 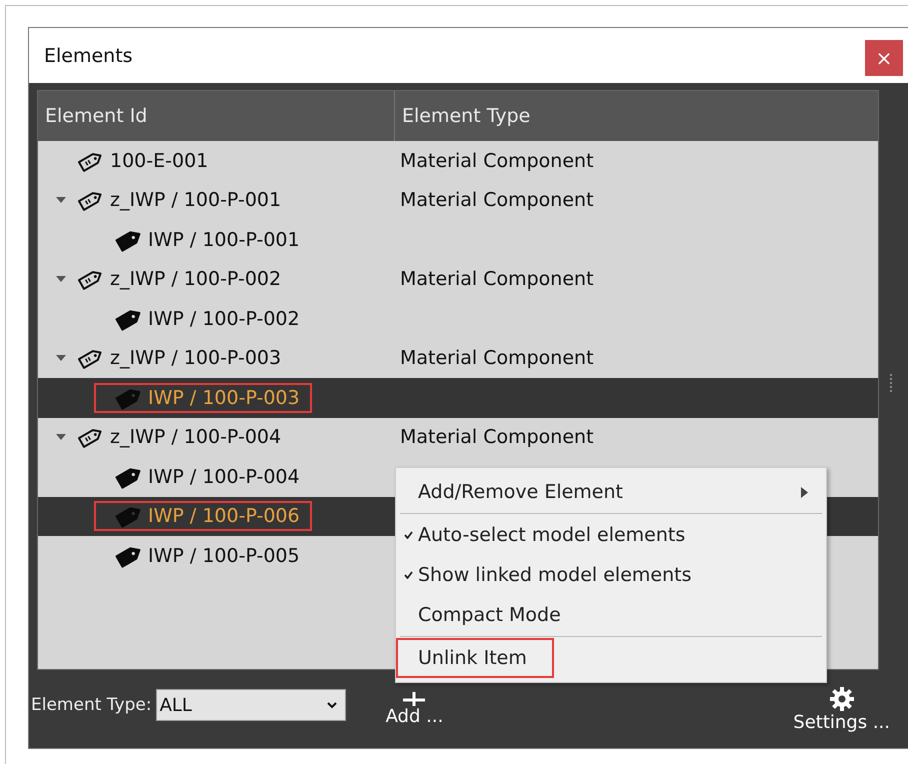 What do you see at coordinates (159, 161) in the screenshot?
I see `element-id: 100-E-001` at bounding box center [159, 161].